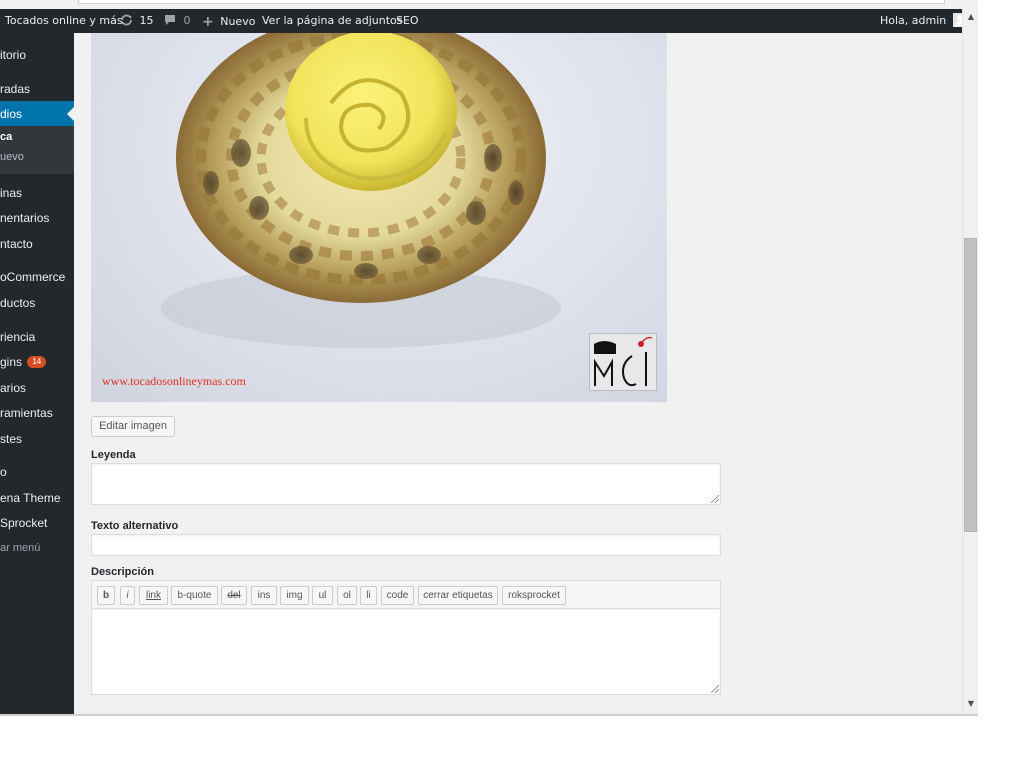 This screenshot has width=1024, height=768. What do you see at coordinates (37, 114) in the screenshot?
I see `menu-media: dios` at bounding box center [37, 114].